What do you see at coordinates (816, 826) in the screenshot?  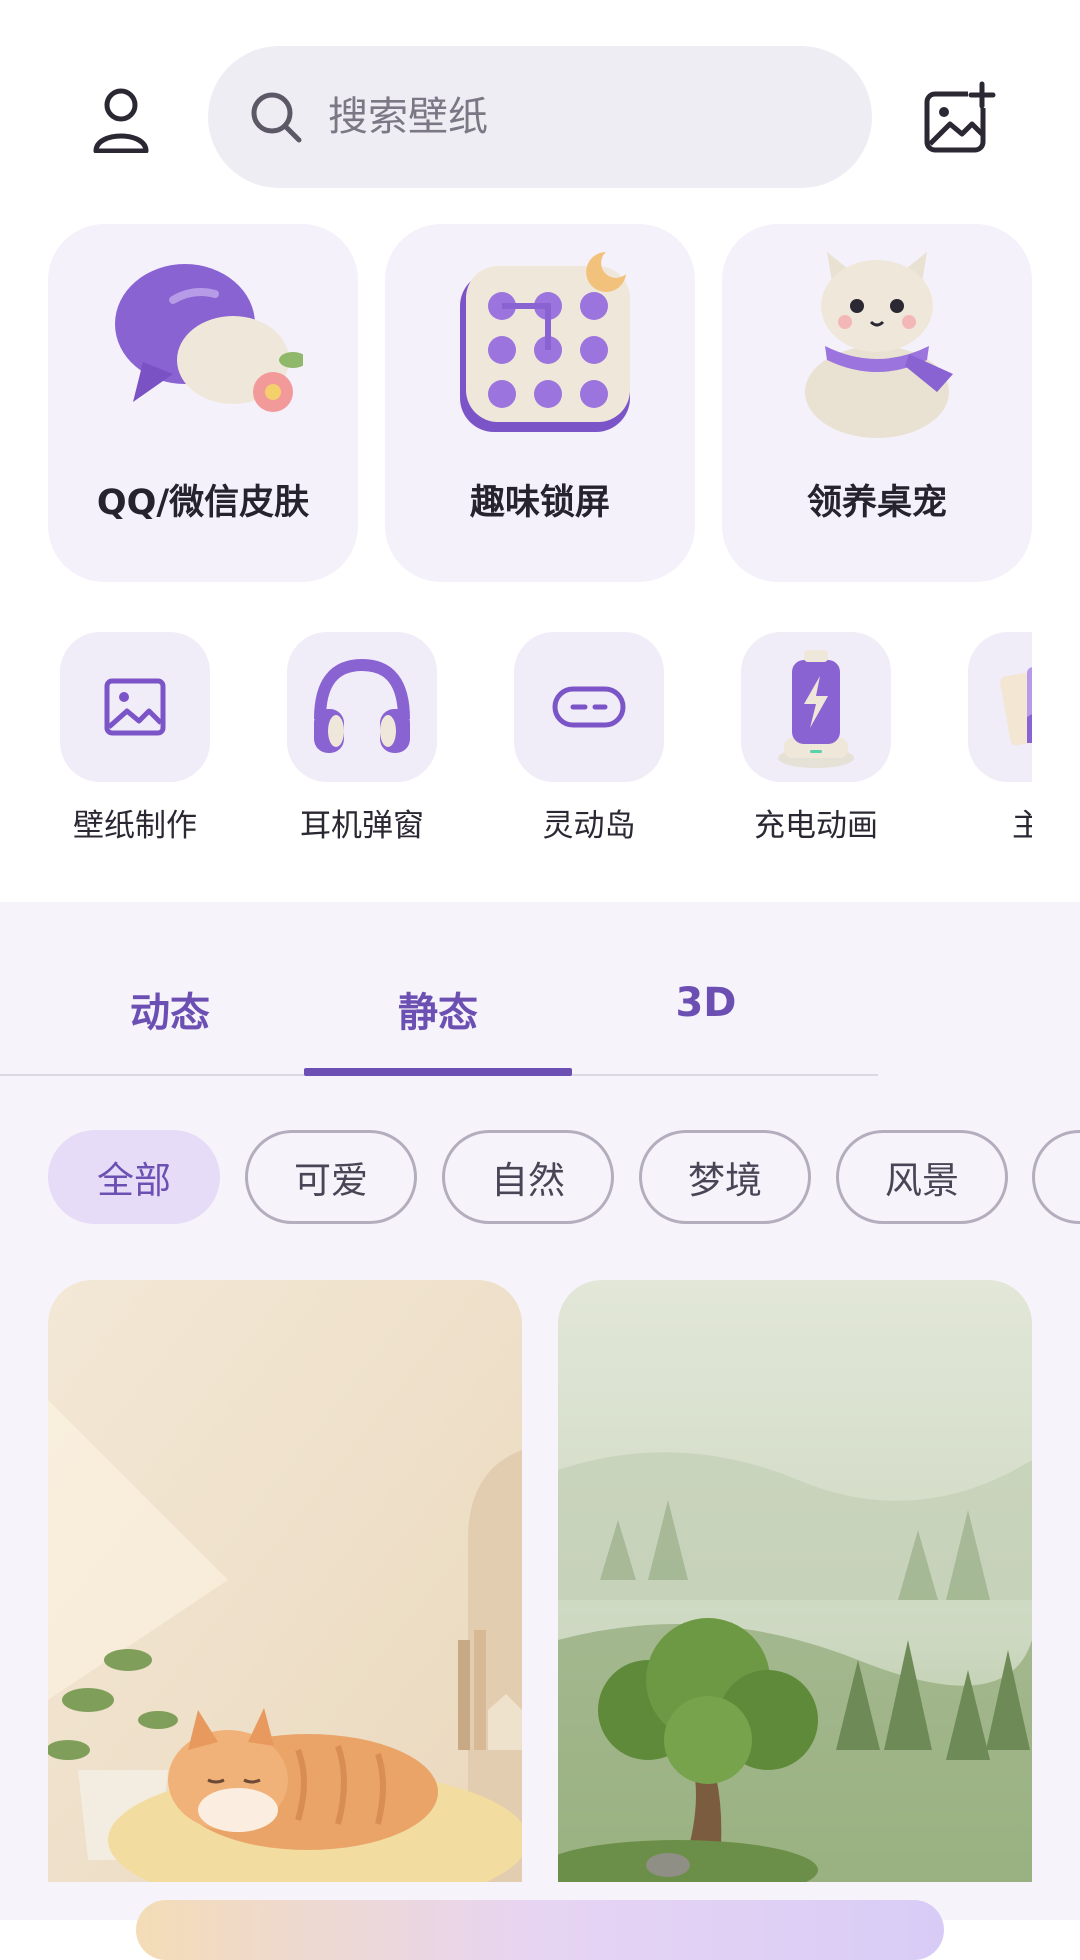 I see `tool-label: 充电动画` at bounding box center [816, 826].